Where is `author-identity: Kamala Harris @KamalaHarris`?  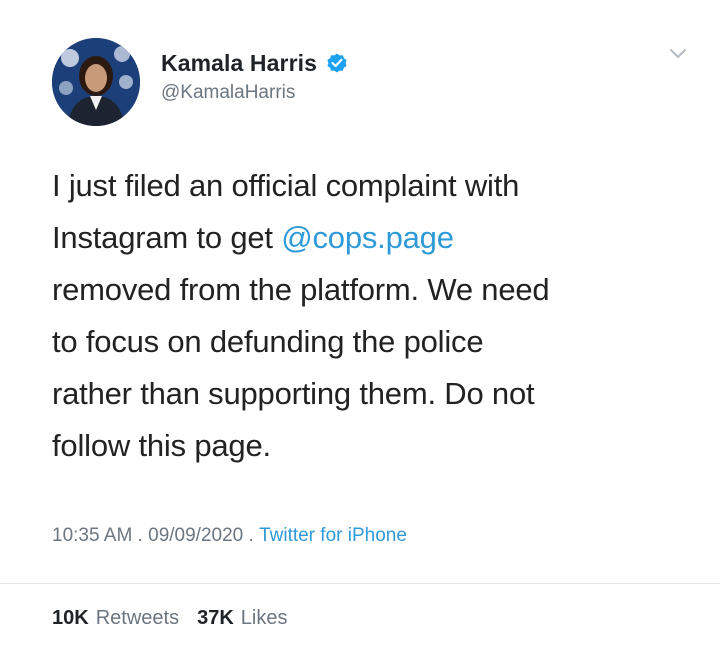 author-identity: Kamala Harris @KamalaHarris is located at coordinates (255, 75).